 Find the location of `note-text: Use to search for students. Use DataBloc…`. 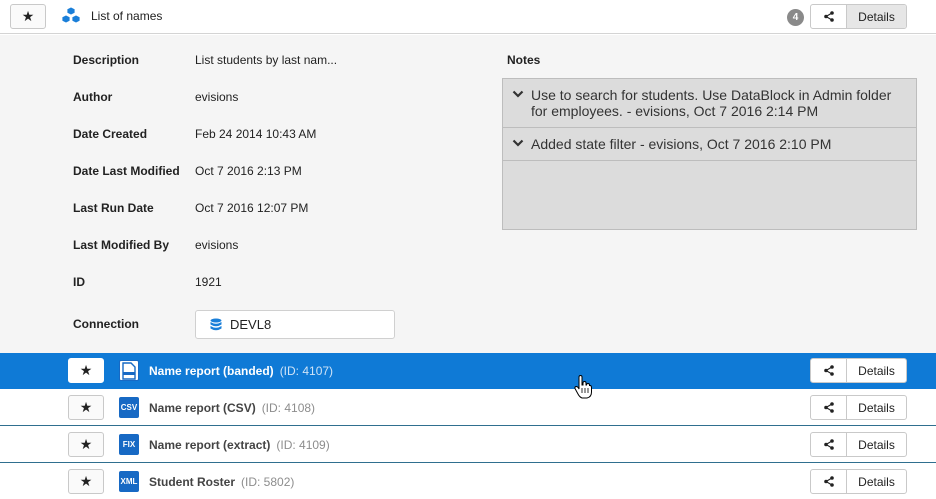

note-text: Use to search for students. Use DataBloc… is located at coordinates (711, 103).